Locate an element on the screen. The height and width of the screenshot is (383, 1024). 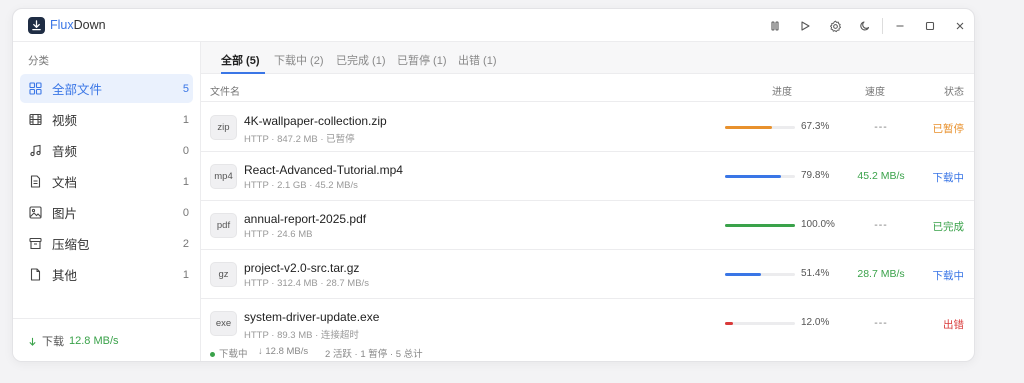
status-label: 出错 is located at coordinates (953, 325).